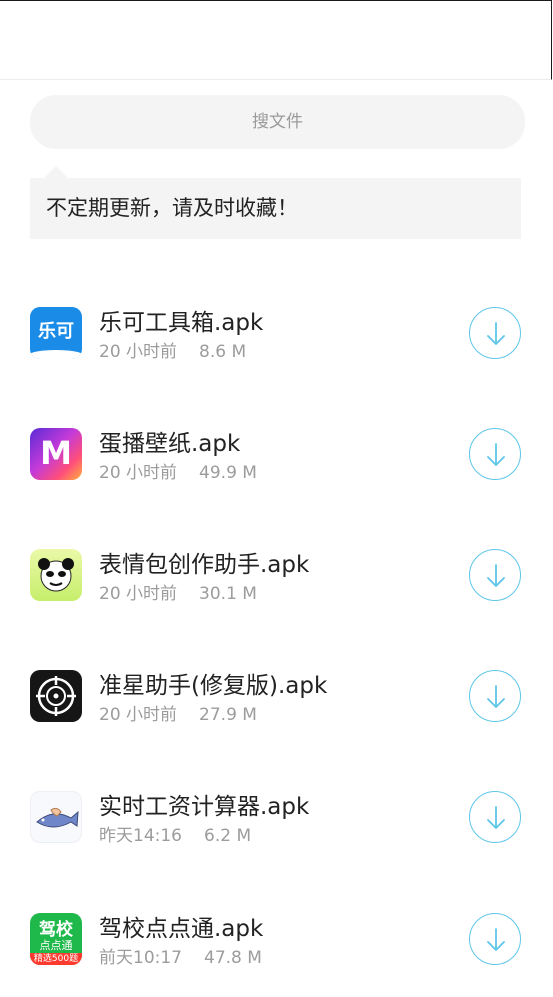 The height and width of the screenshot is (997, 553). I want to click on notice-banner: 不定期更新，请及时收藏！, so click(275, 208).